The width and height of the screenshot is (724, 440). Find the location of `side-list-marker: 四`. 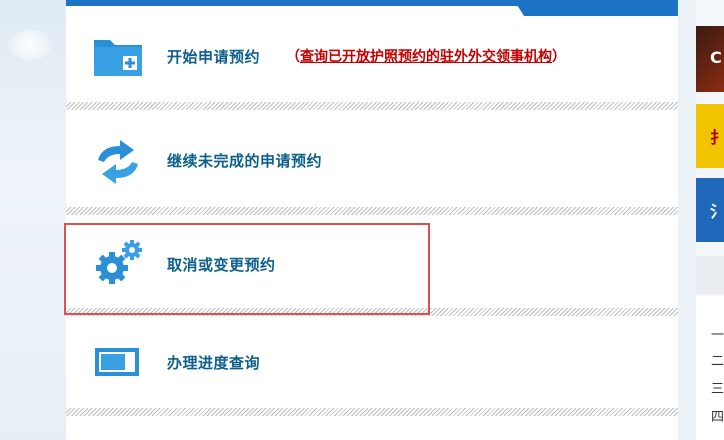

side-list-marker: 四 is located at coordinates (717, 417).